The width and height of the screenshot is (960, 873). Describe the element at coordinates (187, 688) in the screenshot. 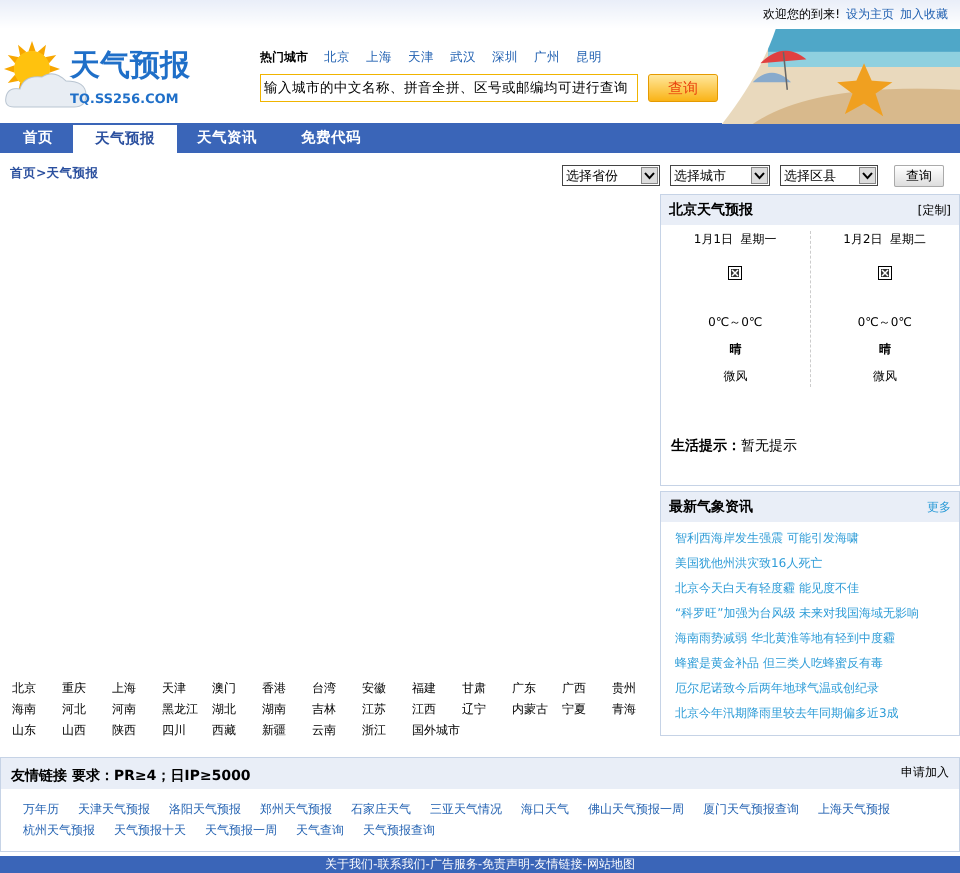

I see `province-link: 天津` at that location.